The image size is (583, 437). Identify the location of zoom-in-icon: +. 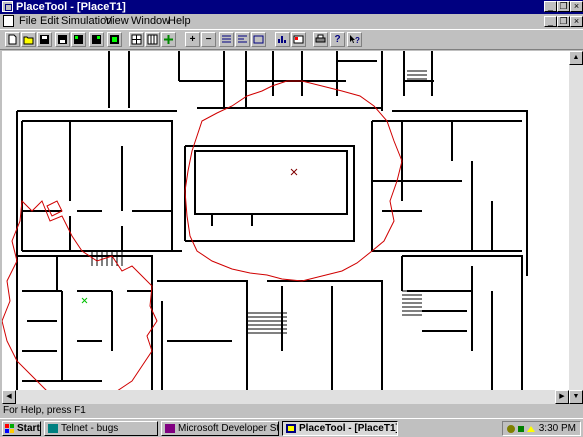
(192, 39).